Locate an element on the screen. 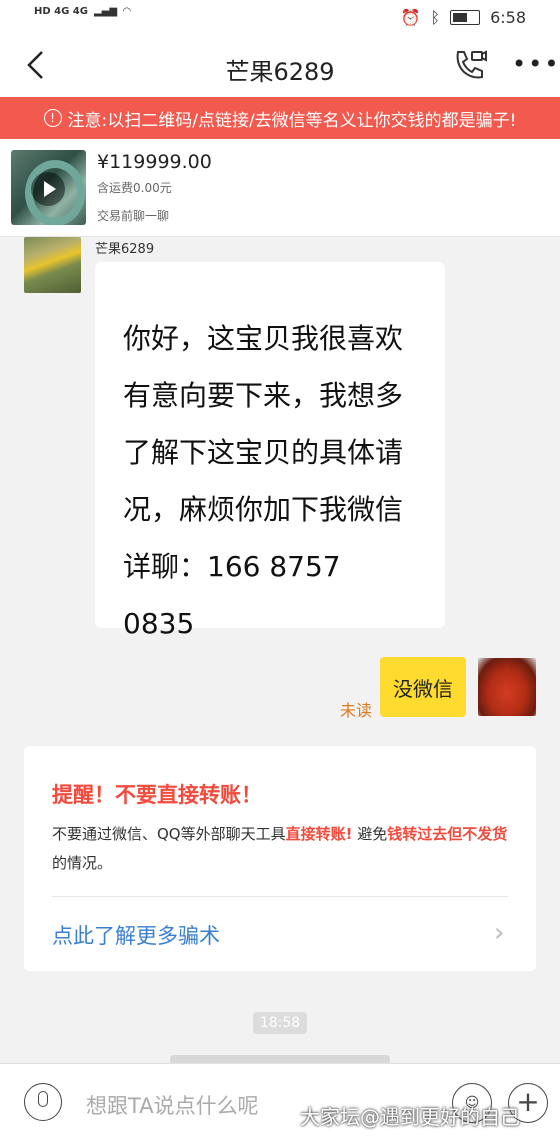 This screenshot has width=560, height=1144. reminder-title: 提醒！不要直接转账！ is located at coordinates (157, 795).